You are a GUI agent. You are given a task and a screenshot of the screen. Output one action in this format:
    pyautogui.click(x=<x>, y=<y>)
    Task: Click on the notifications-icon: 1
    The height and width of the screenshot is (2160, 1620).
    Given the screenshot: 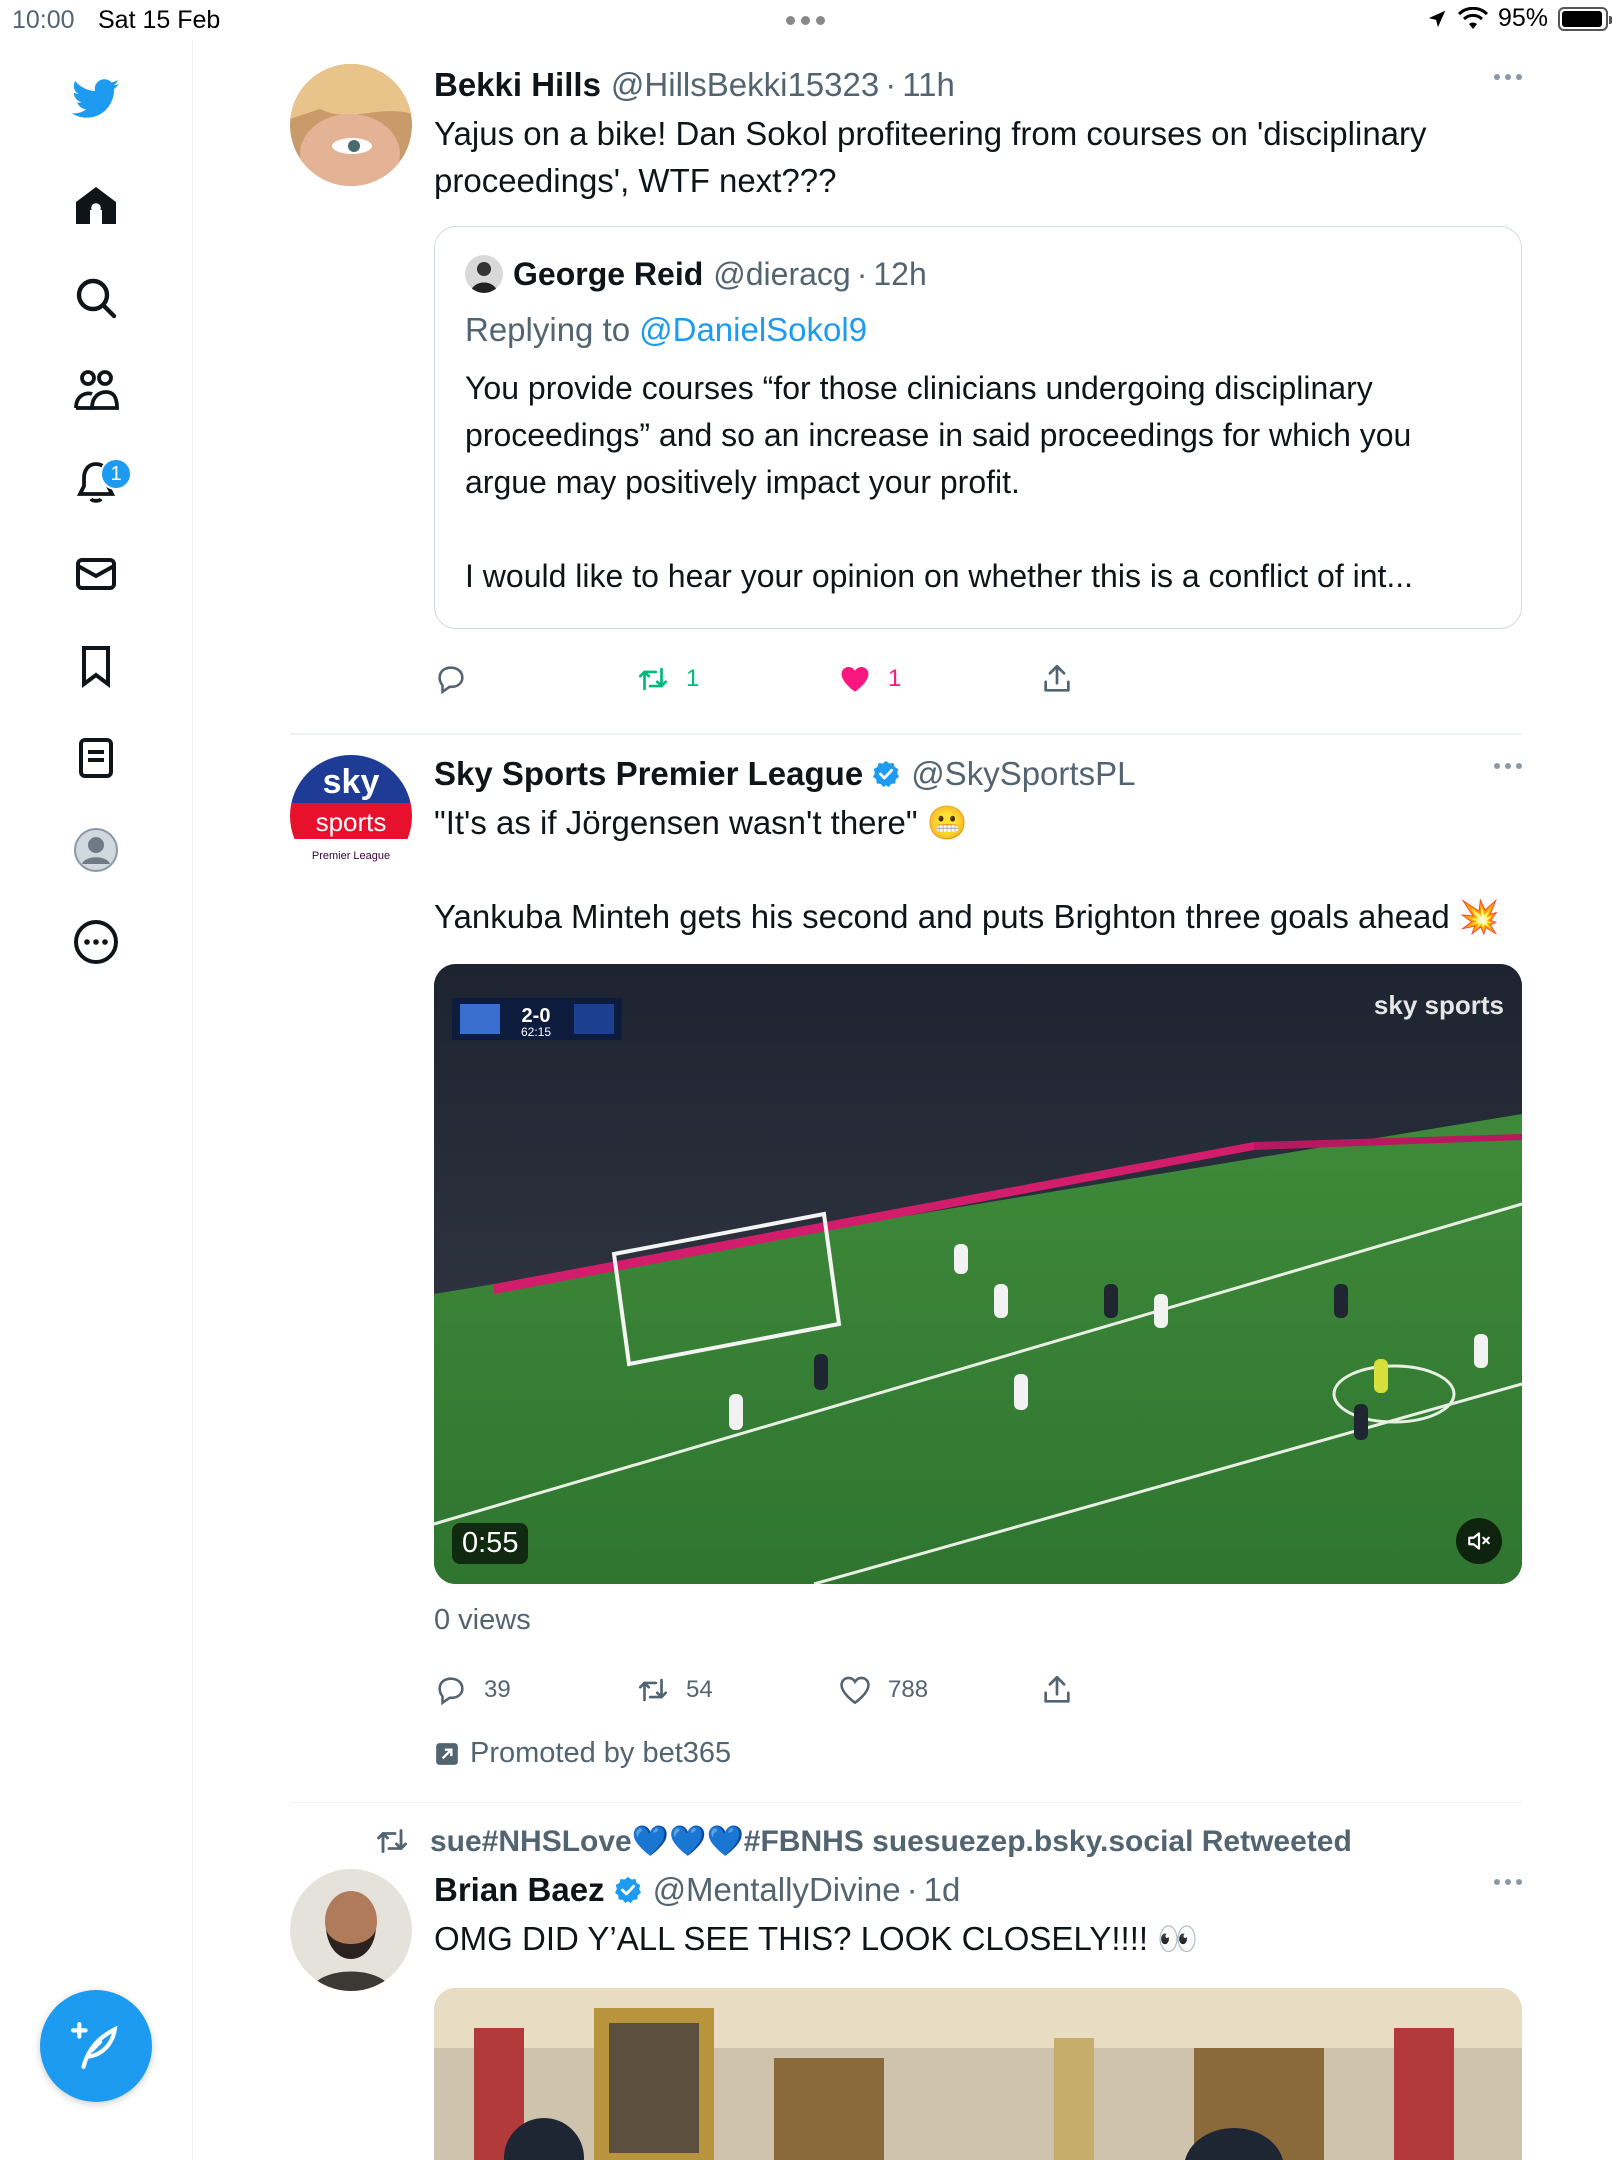 What is the action you would take?
    pyautogui.click(x=100, y=482)
    